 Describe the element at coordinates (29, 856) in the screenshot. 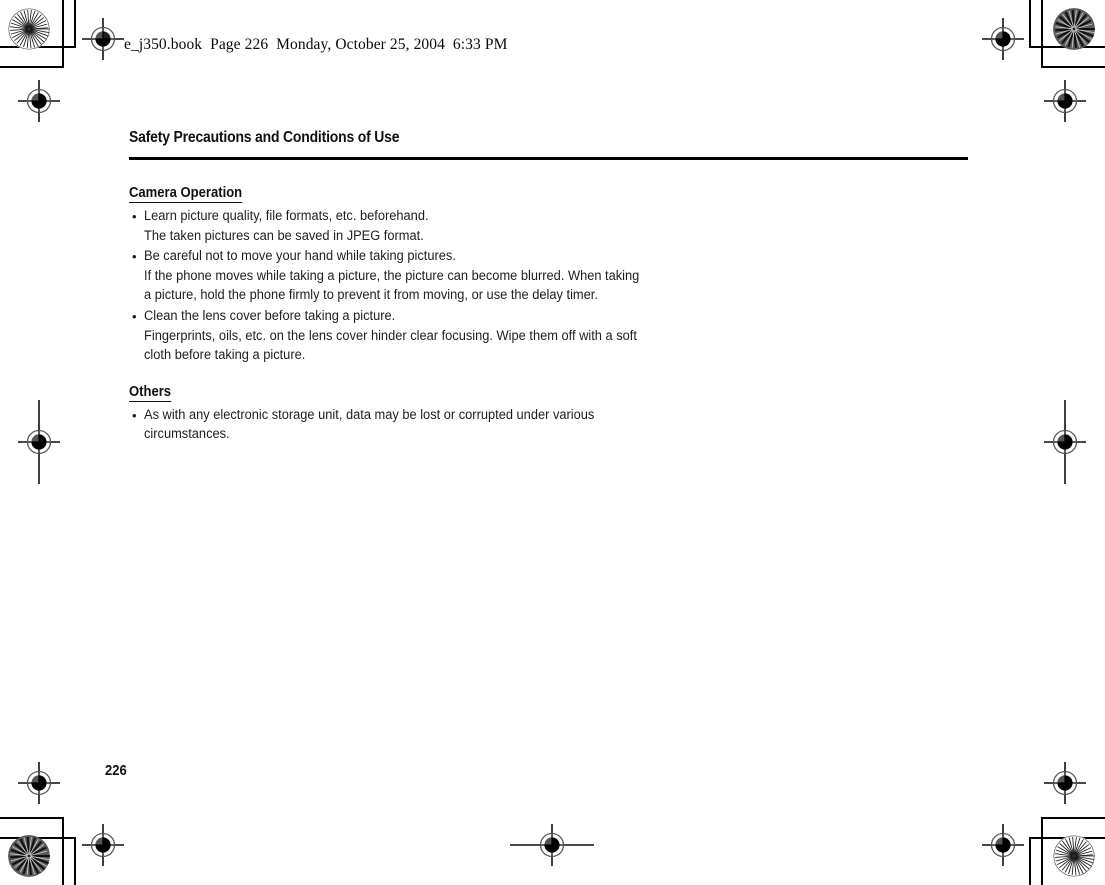

I see `star-density-target-bottom-left` at that location.